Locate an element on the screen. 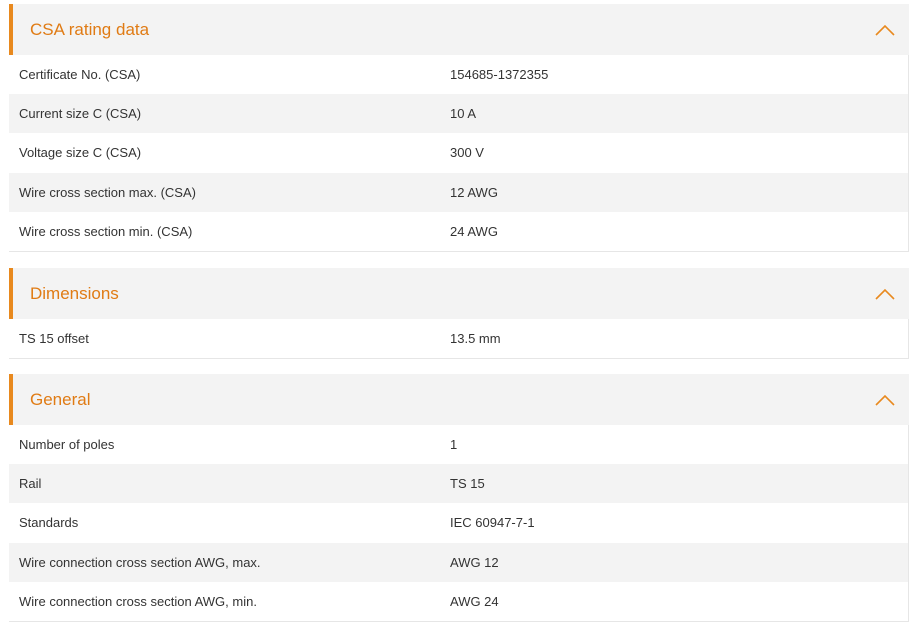 The image size is (917, 627). section-title: Dimensions is located at coordinates (74, 293).